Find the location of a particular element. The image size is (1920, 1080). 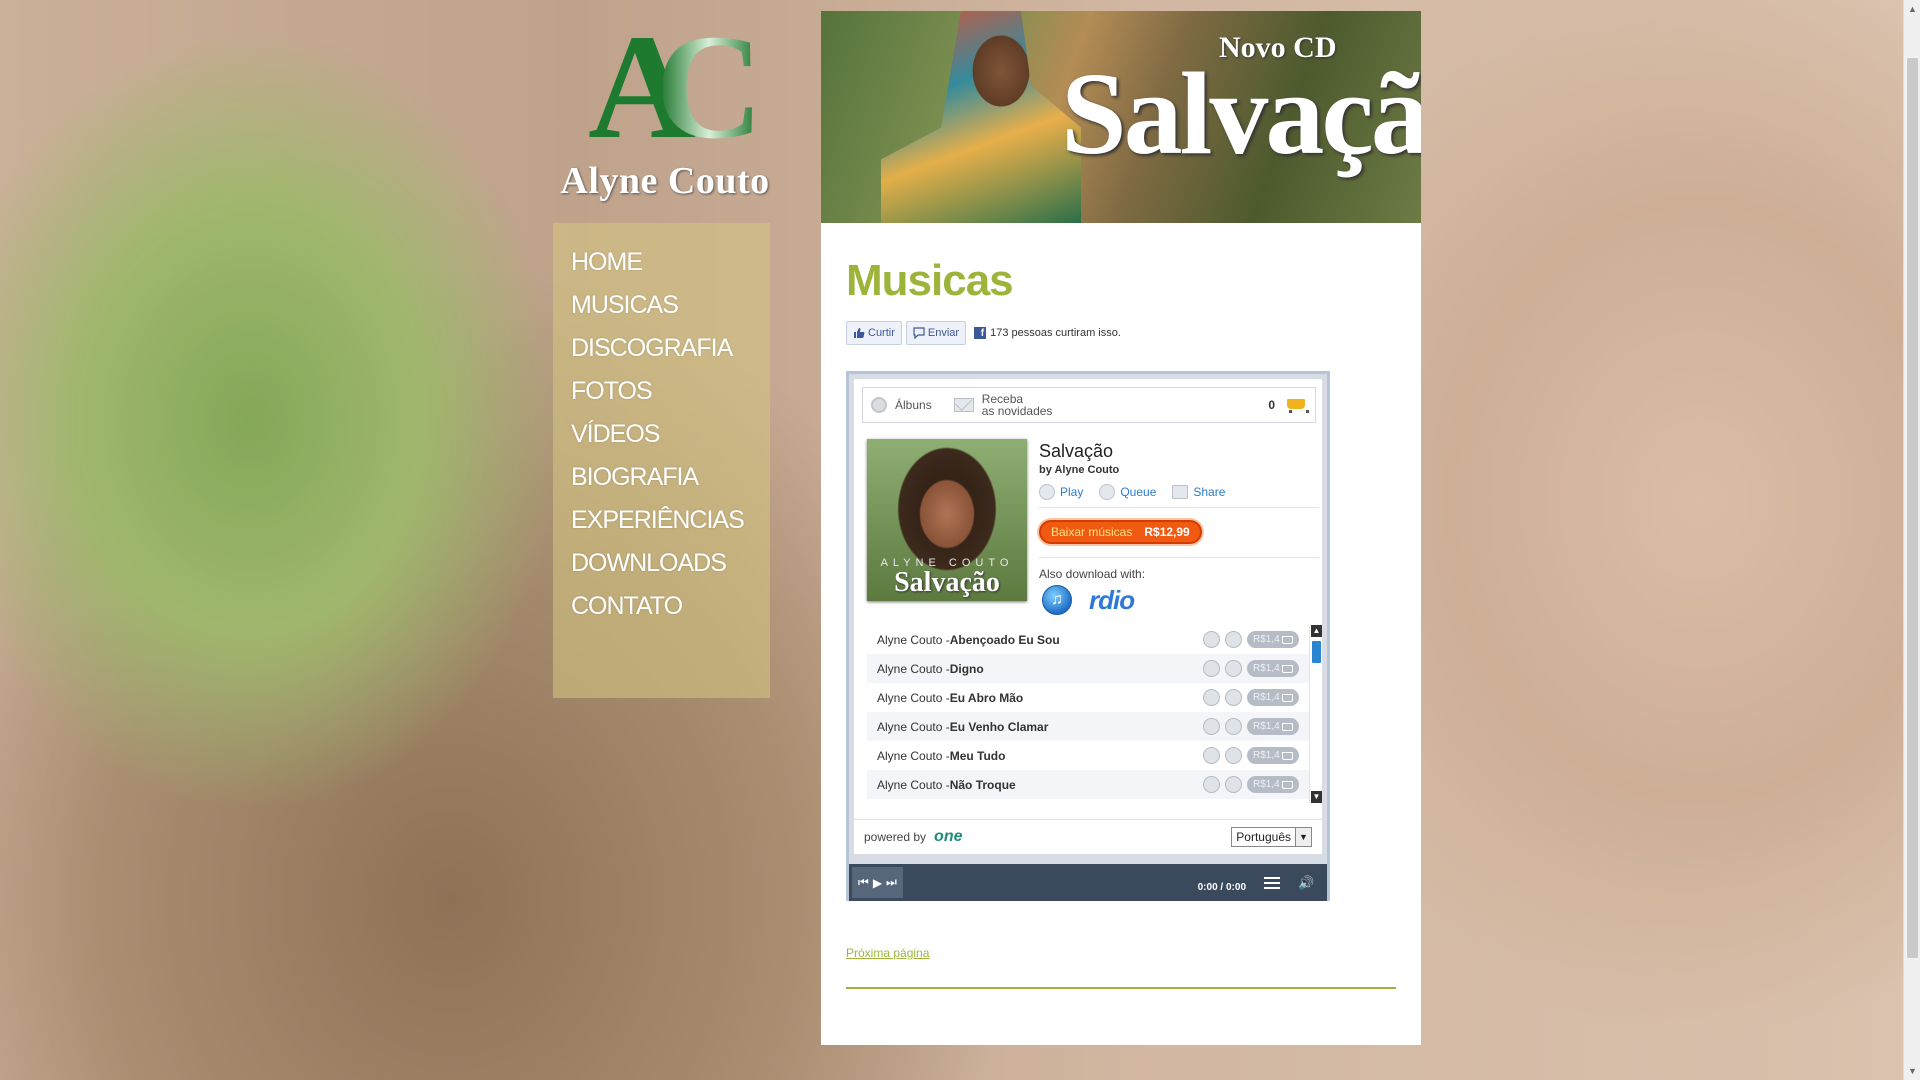

track-title: Eu Venho Clamar is located at coordinates (999, 726).